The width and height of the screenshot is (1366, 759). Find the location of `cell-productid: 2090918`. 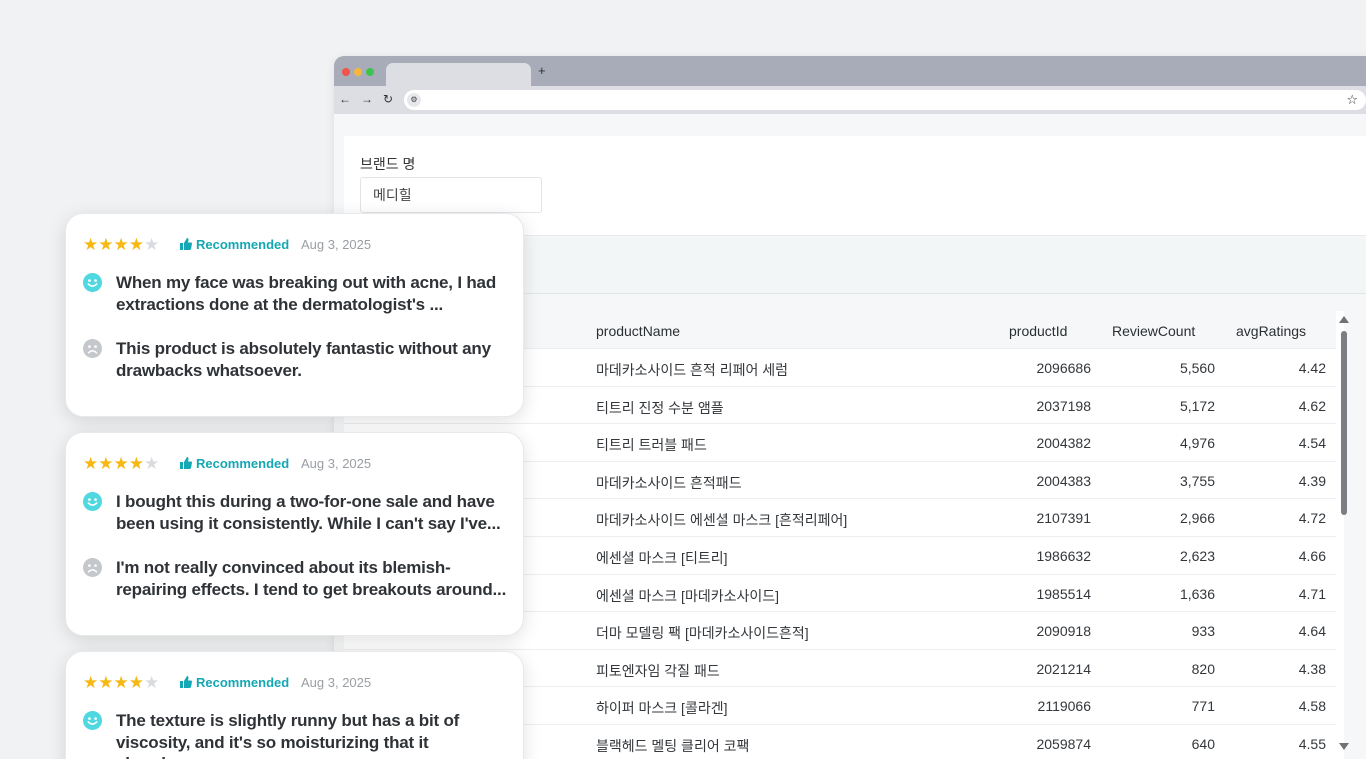

cell-productid: 2090918 is located at coordinates (1063, 631).